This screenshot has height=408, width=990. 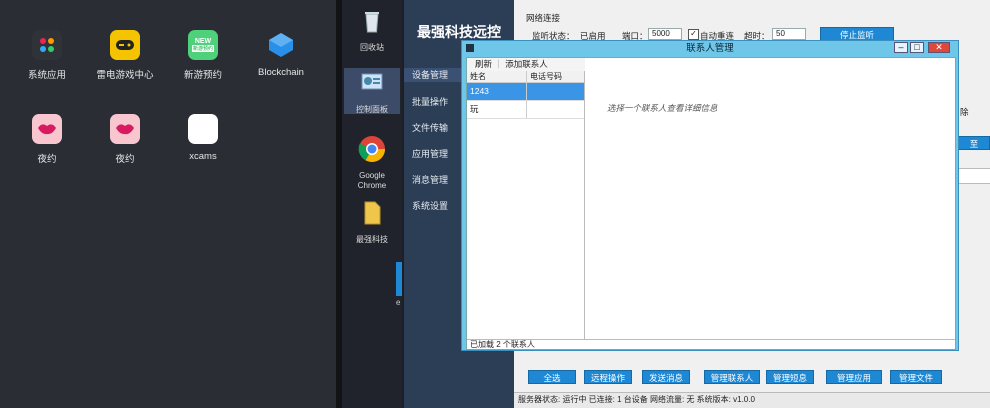 I want to click on nav-app-management: 应用管理, so click(x=430, y=153).